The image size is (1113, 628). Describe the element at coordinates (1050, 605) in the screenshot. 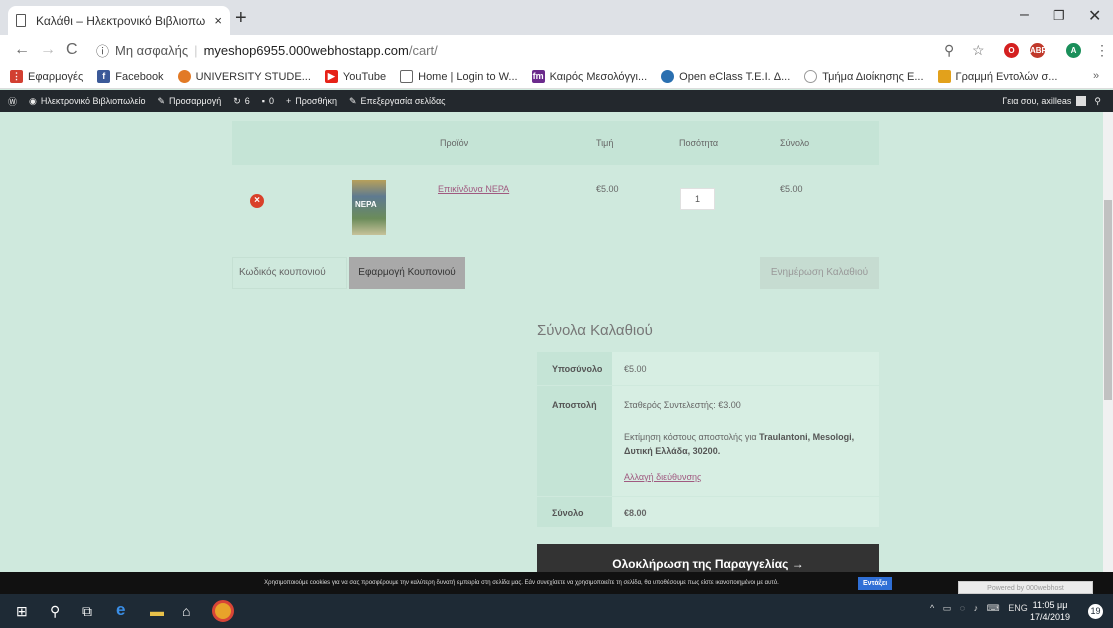

I see `clock-time: 11:05 μμ` at that location.